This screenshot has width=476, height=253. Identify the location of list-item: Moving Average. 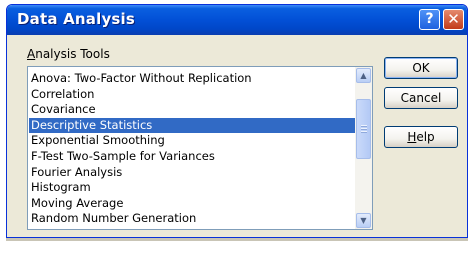
(192, 204).